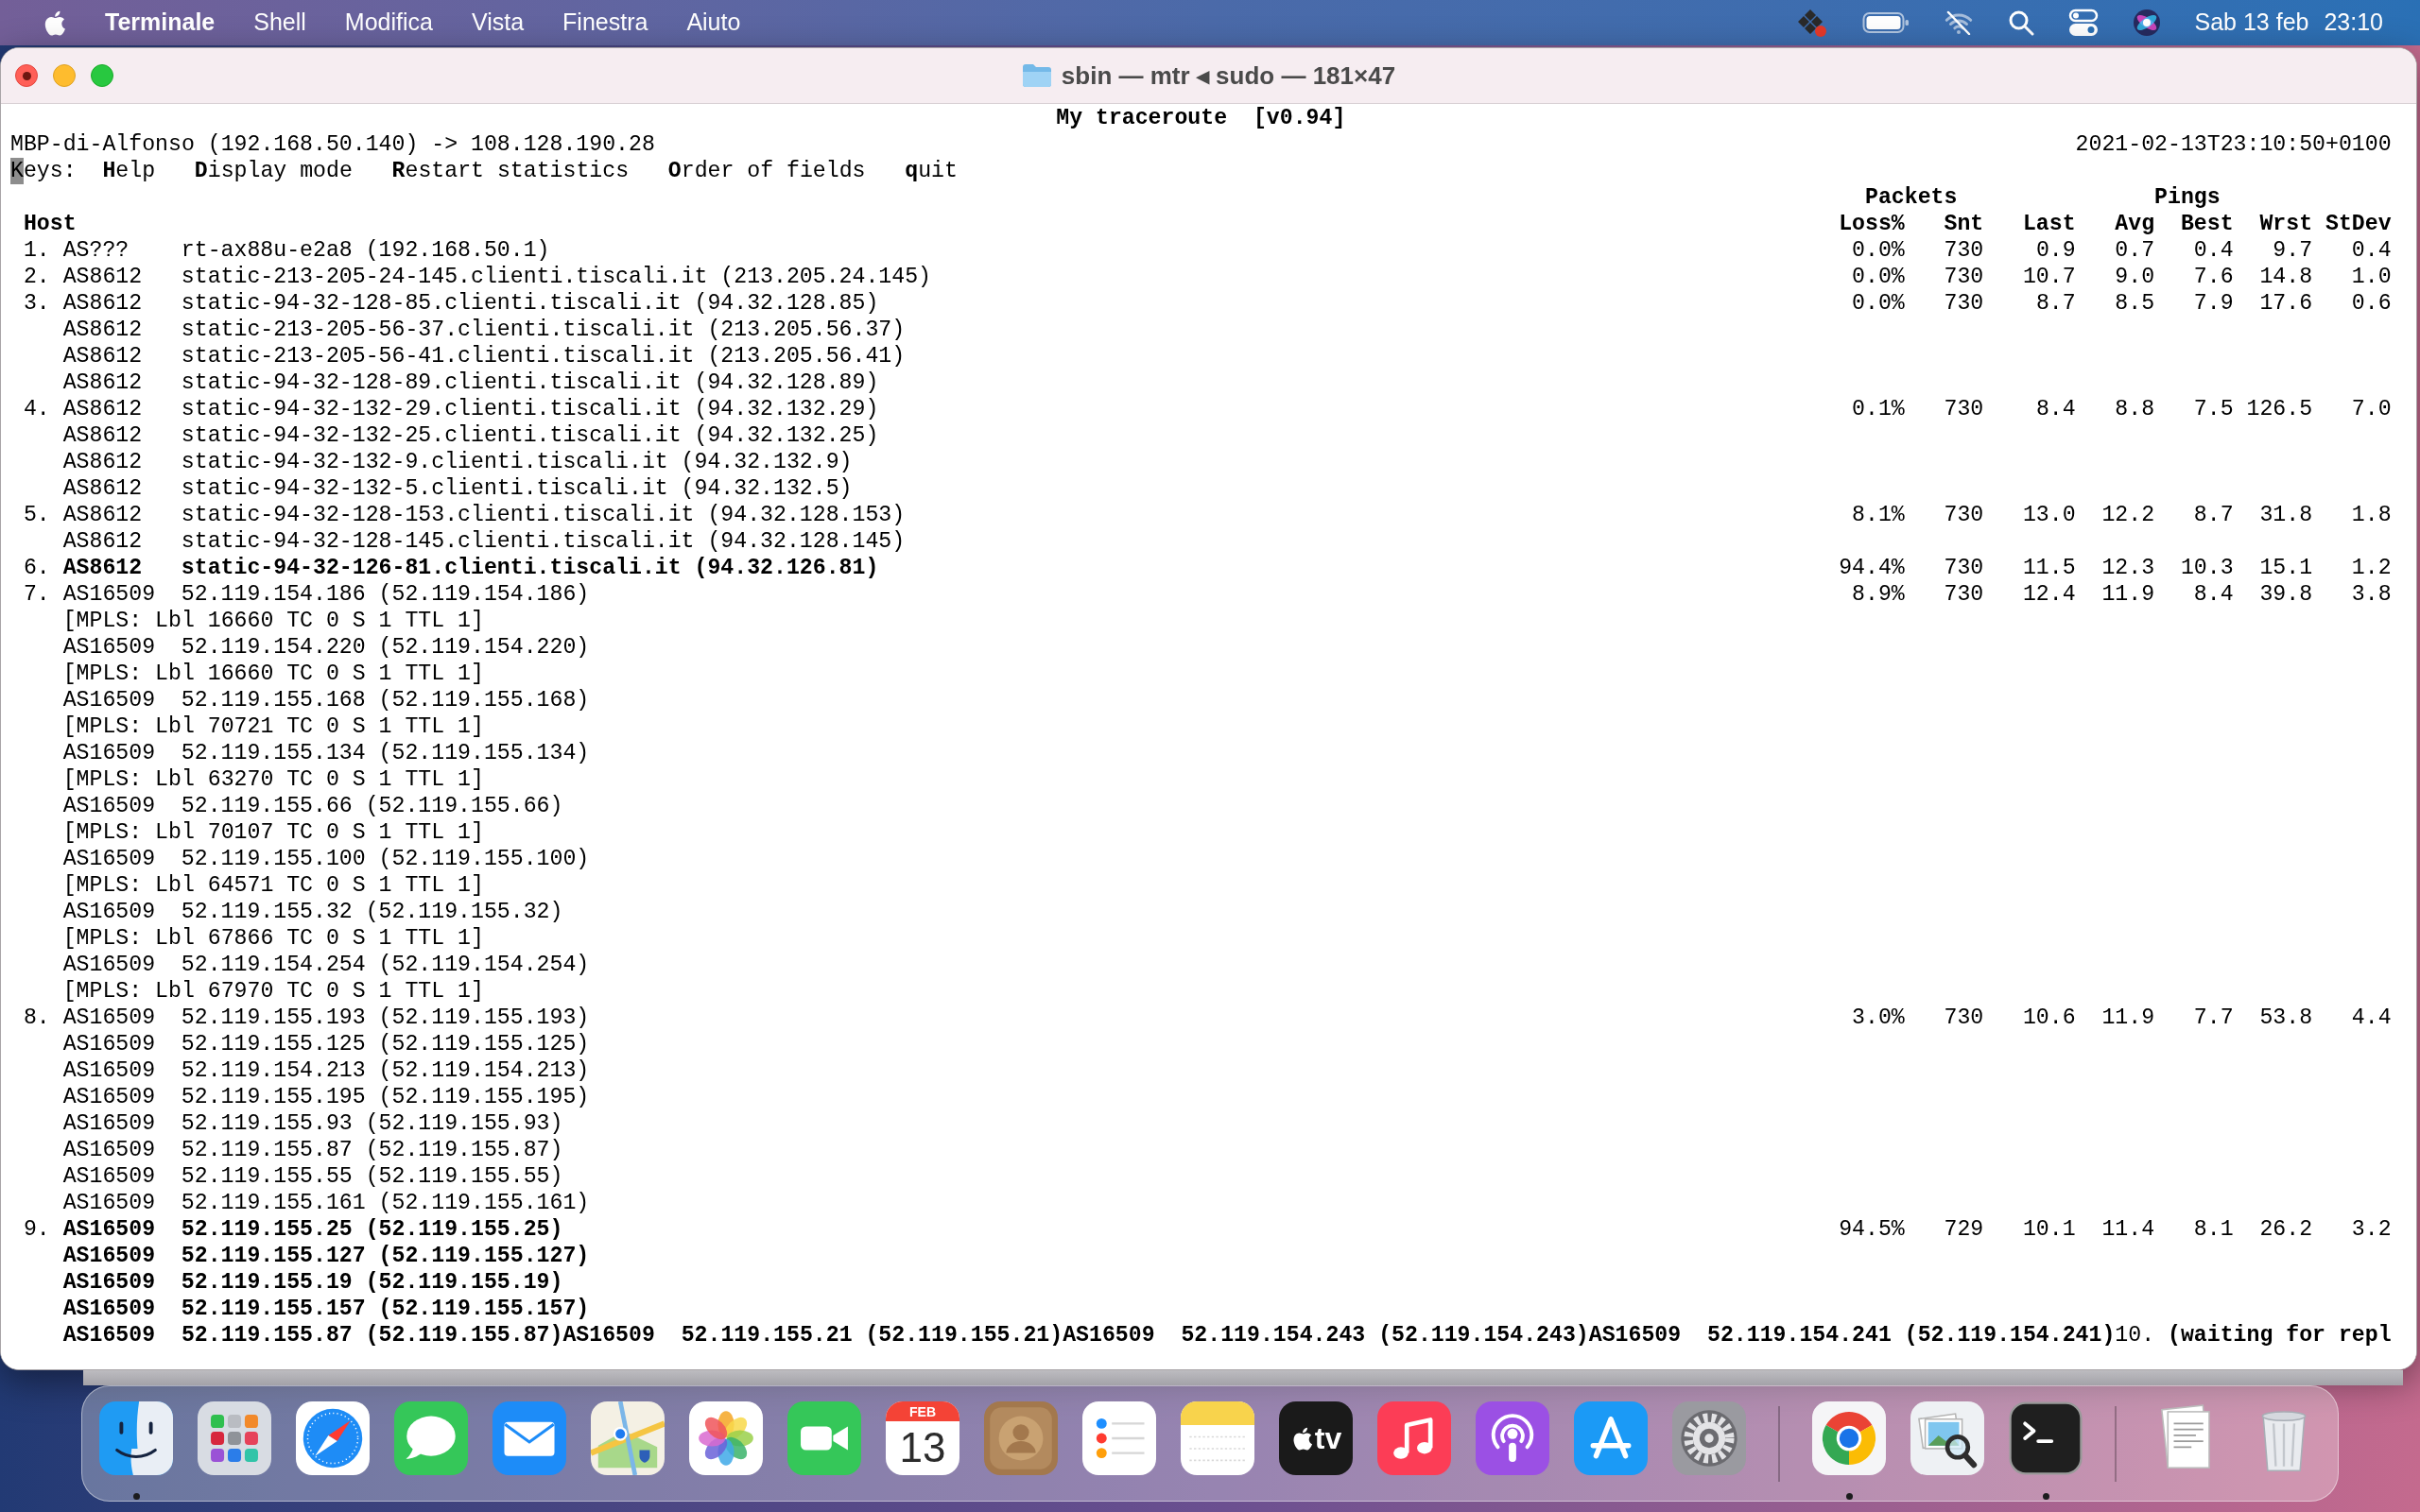 The height and width of the screenshot is (1512, 2420). What do you see at coordinates (498, 23) in the screenshot?
I see `menu-item: Vista` at bounding box center [498, 23].